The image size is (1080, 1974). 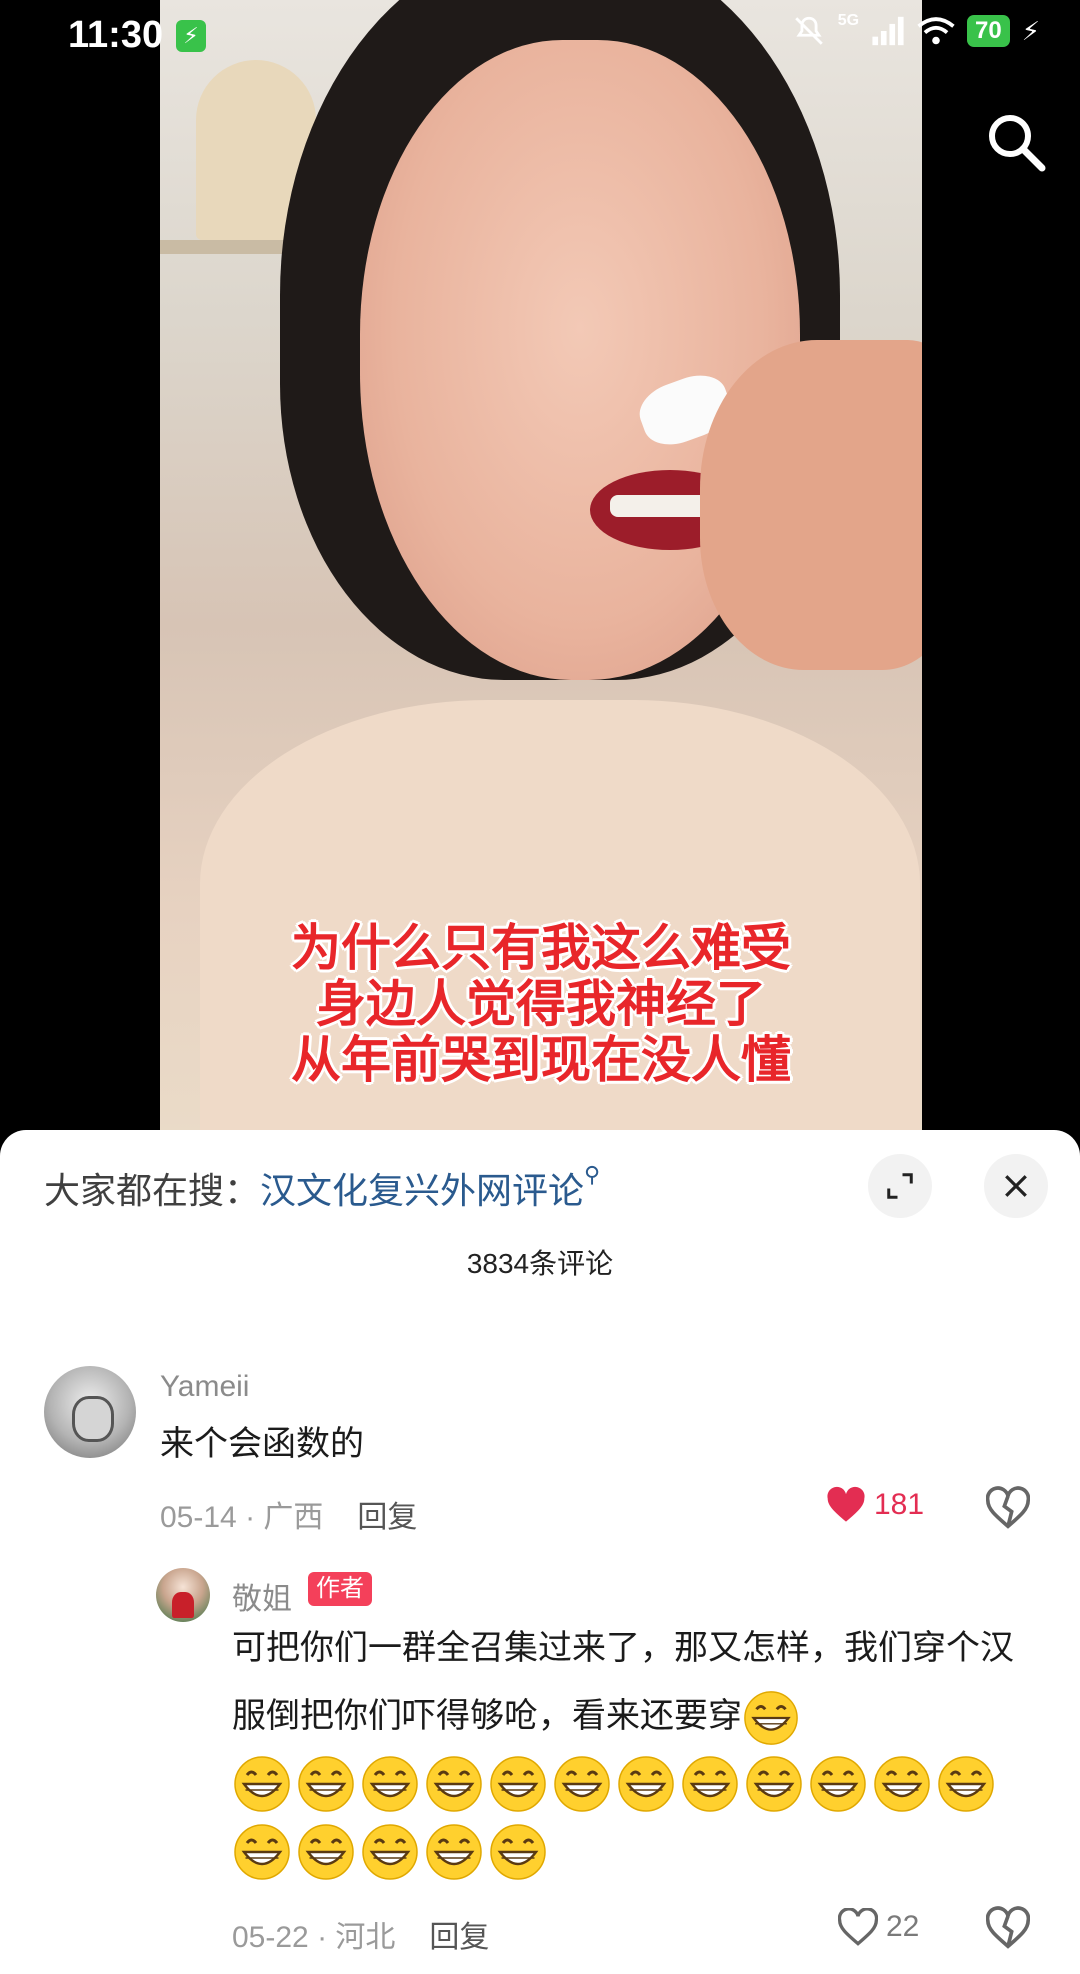 I want to click on hot-search-link: 大家都在搜：汉文化复兴外网评论⚲, so click(x=322, y=1188).